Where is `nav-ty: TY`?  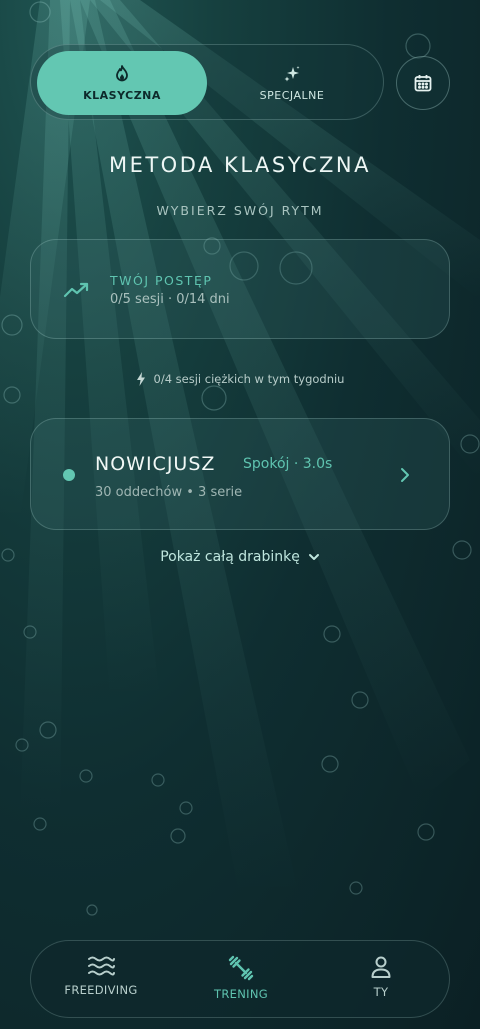 nav-ty: TY is located at coordinates (381, 977).